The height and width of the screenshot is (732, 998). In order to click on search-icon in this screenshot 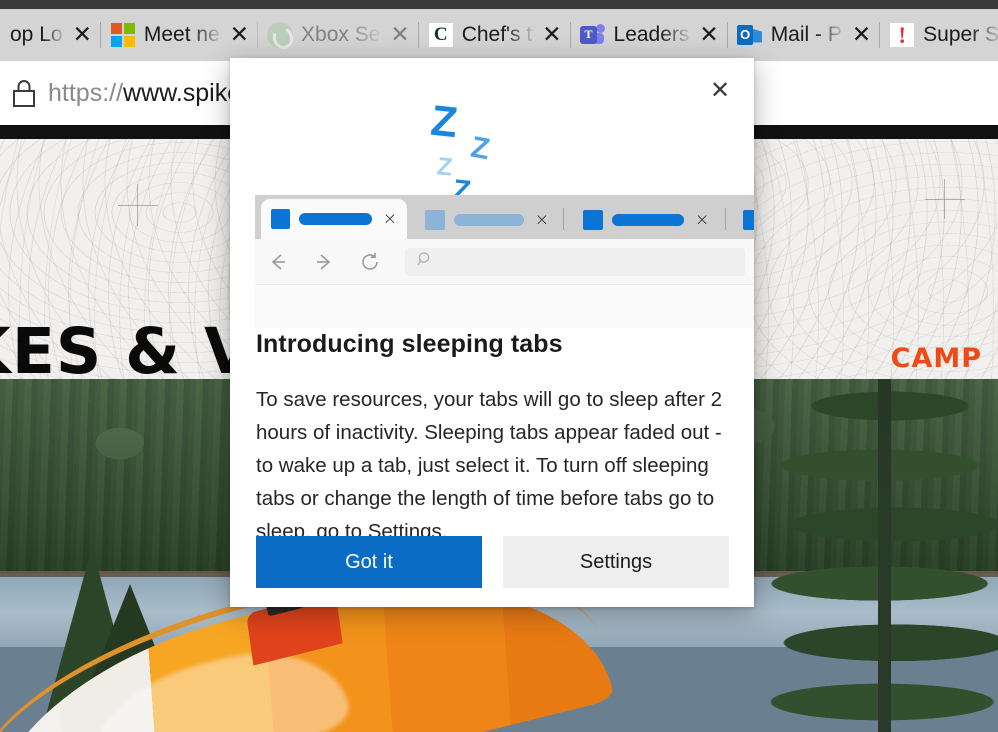, I will do `click(425, 262)`.